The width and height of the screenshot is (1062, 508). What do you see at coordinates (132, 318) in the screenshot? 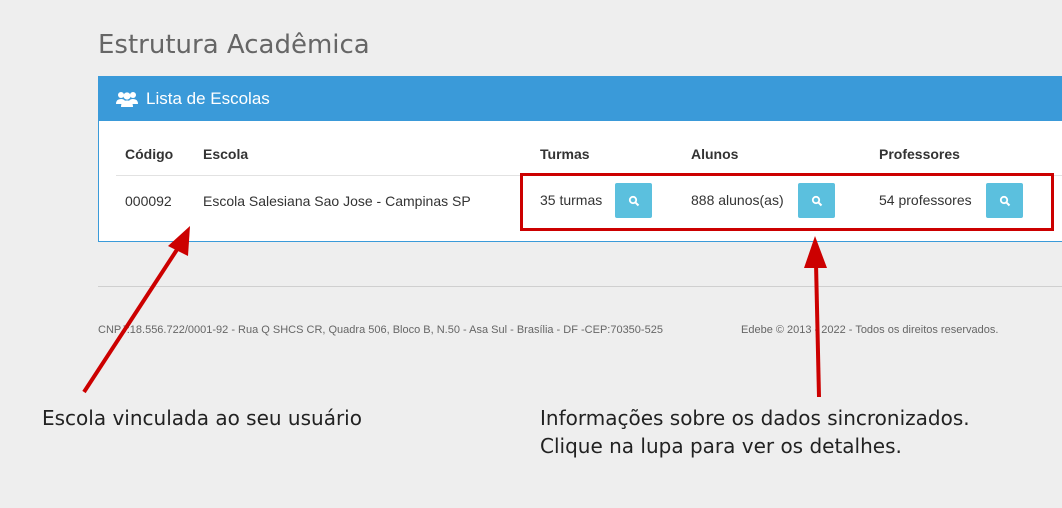
I see `school-arrow` at bounding box center [132, 318].